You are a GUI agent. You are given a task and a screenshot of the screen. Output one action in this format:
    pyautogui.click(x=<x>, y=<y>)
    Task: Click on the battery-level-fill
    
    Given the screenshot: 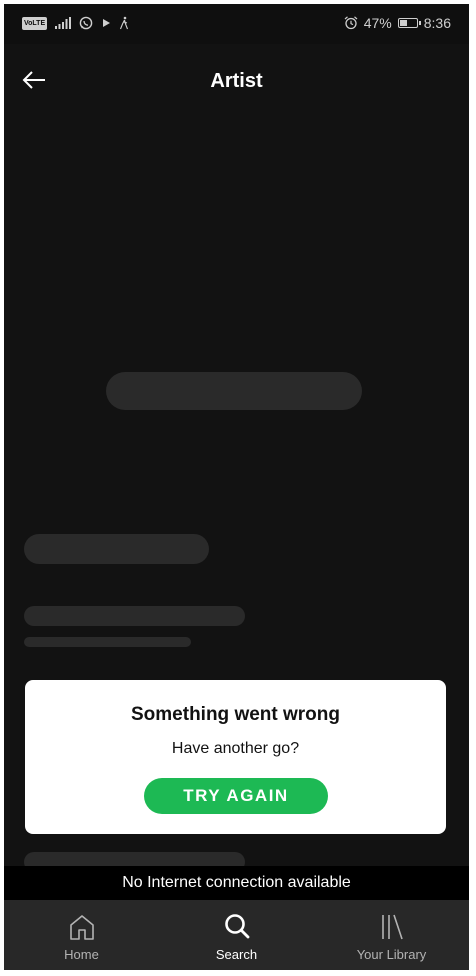 What is the action you would take?
    pyautogui.click(x=403, y=23)
    